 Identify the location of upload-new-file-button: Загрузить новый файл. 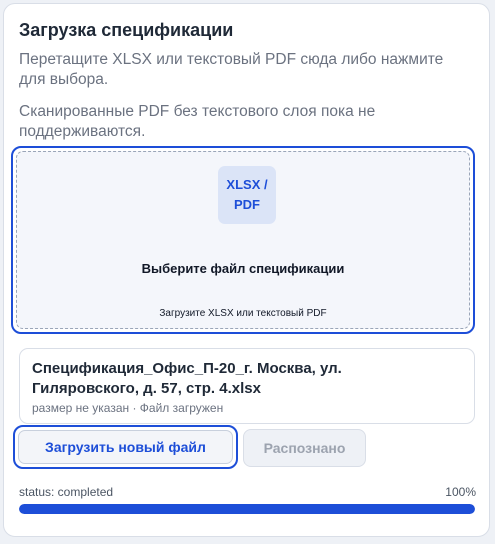
(125, 447).